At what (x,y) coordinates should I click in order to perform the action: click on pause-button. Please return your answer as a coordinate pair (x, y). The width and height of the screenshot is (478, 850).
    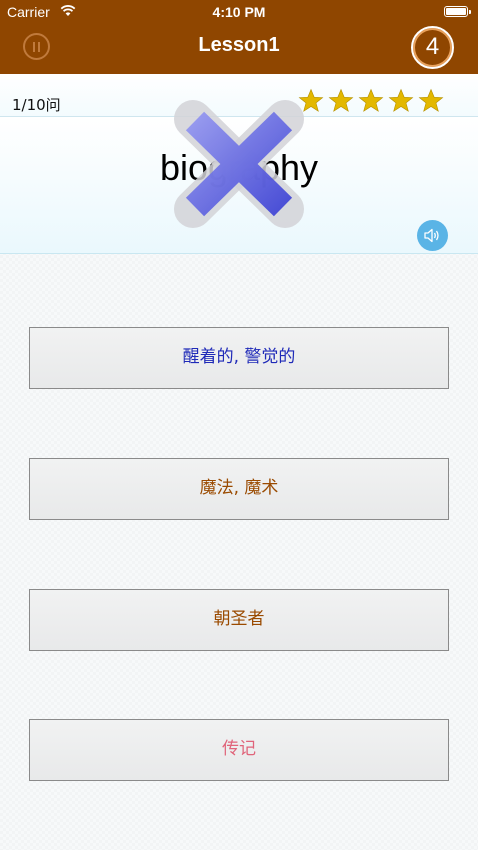
    Looking at the image, I should click on (36, 46).